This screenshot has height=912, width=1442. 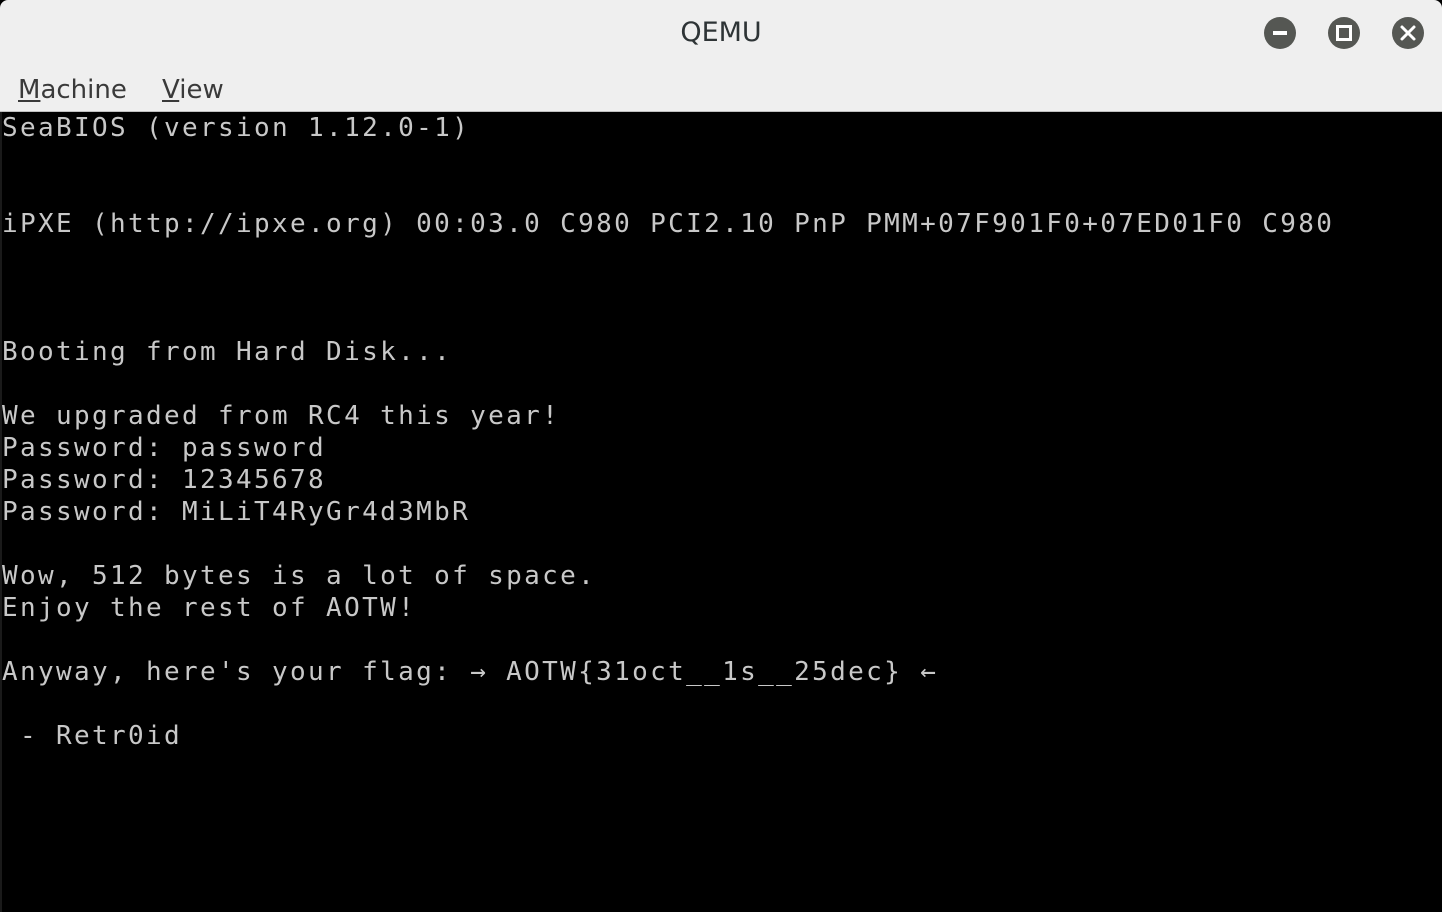 I want to click on menu-view: View, so click(x=193, y=90).